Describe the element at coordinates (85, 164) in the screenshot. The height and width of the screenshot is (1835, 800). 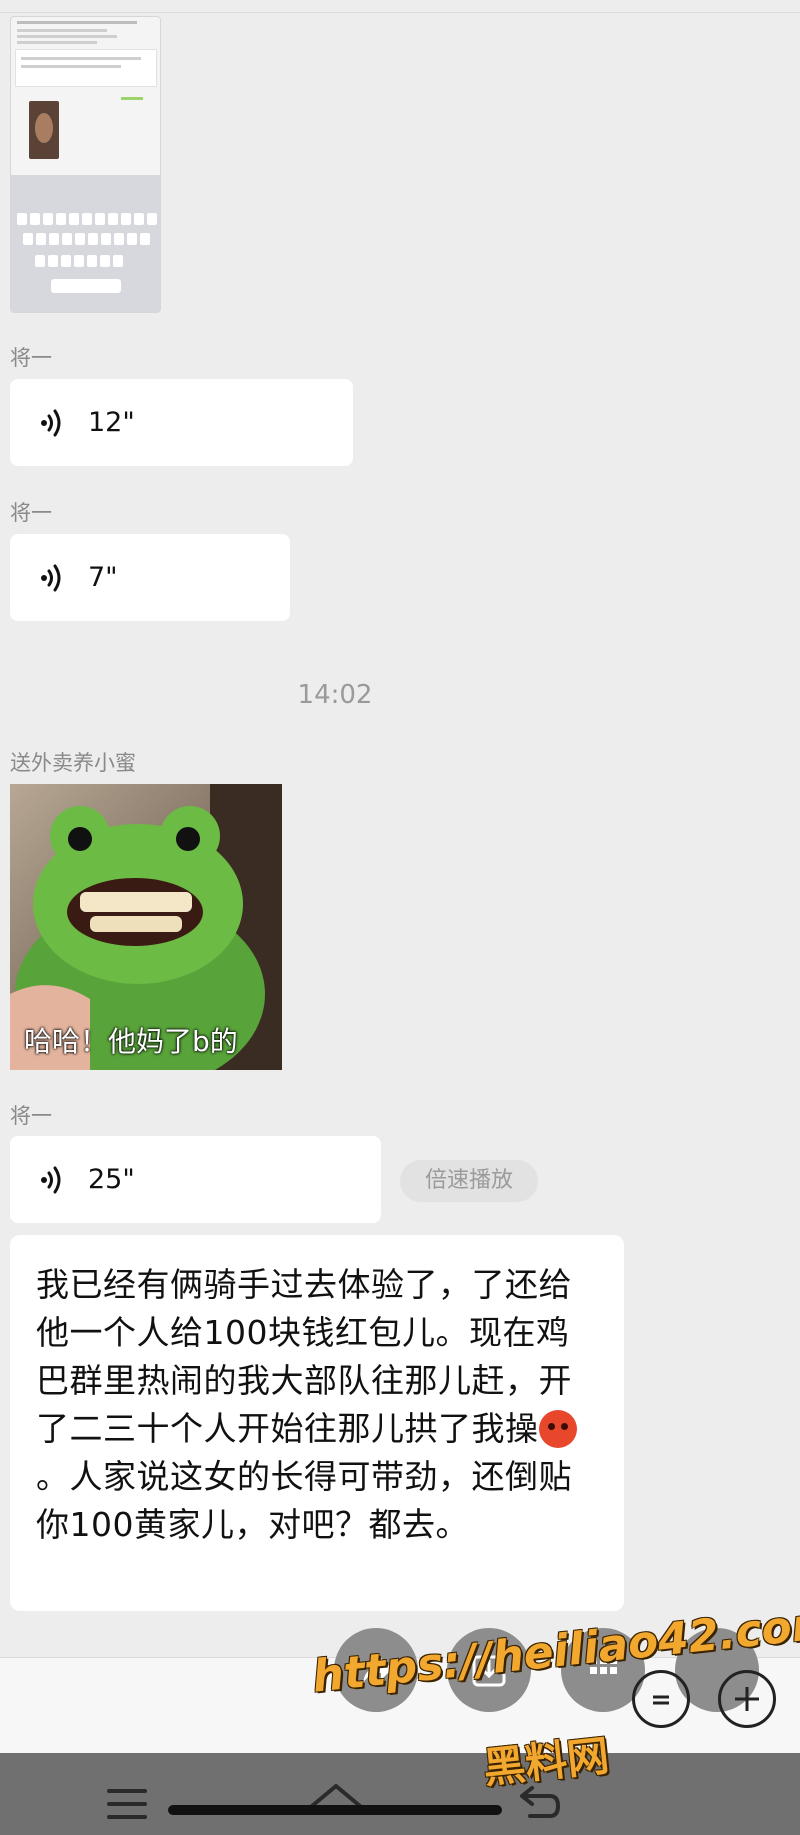
I see `screenshot-thumbnail` at that location.